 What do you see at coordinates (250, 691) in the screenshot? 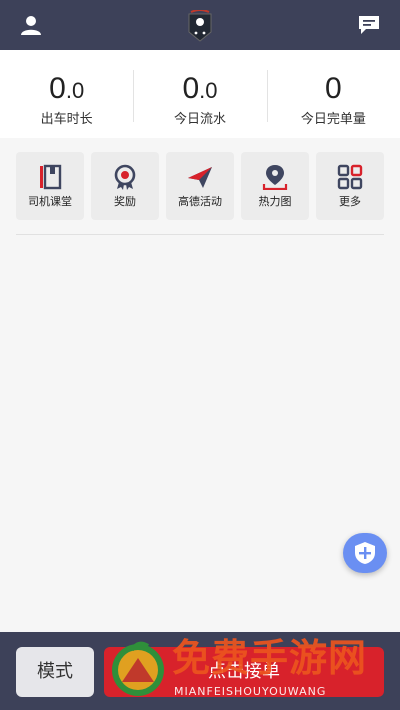
I see `watermark-subtitle: MIANFEISHOUYOUWANG` at bounding box center [250, 691].